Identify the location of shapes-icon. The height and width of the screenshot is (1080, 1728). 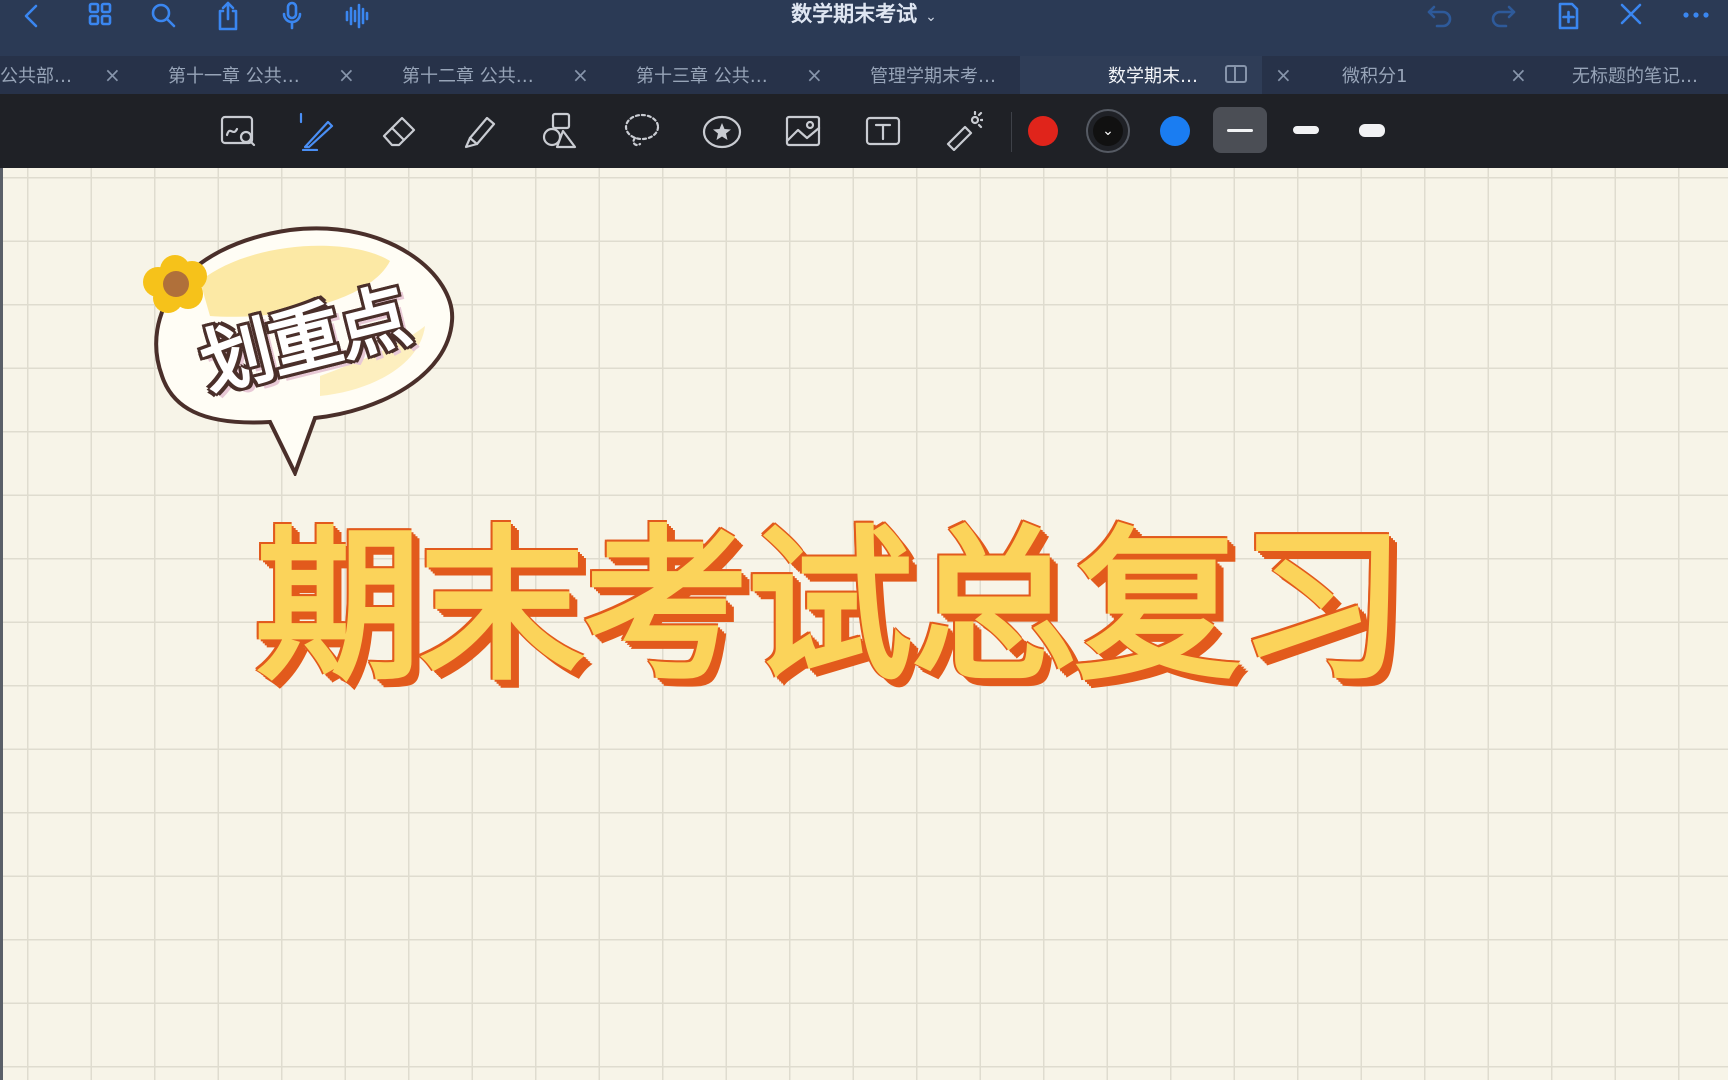
(559, 130).